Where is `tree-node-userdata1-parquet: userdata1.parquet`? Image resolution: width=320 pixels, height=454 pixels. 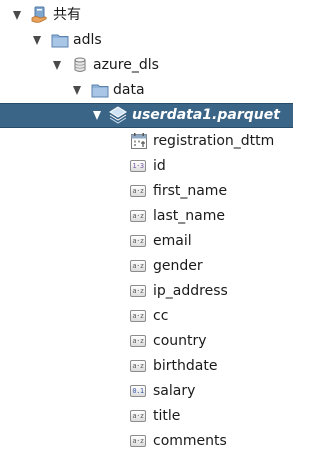
tree-node-userdata1-parquet: userdata1.parquet is located at coordinates (146, 115).